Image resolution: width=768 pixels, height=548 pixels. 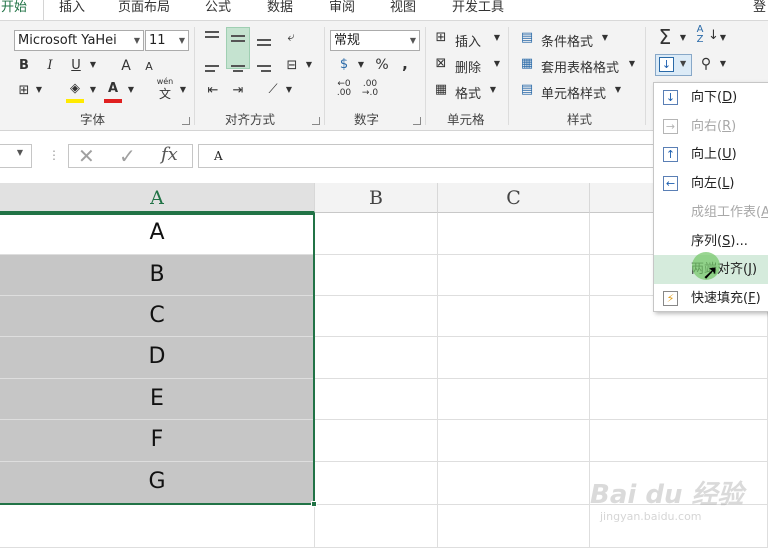 I want to click on cell-d5, so click(x=679, y=399).